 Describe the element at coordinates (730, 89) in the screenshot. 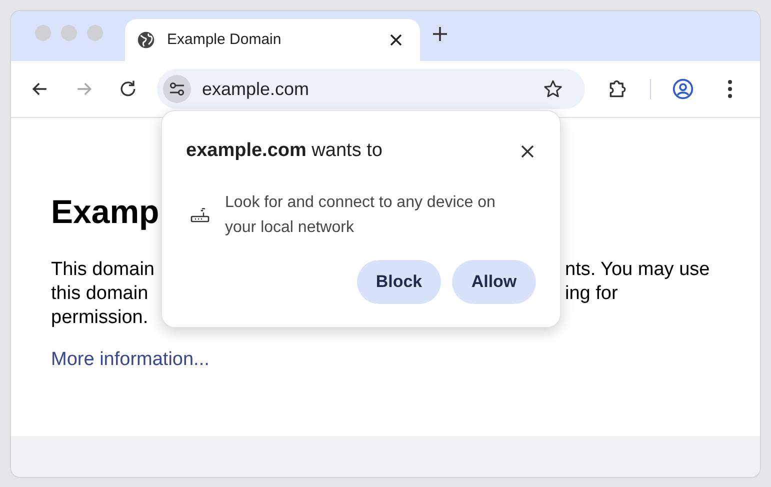

I see `menu-icon` at that location.